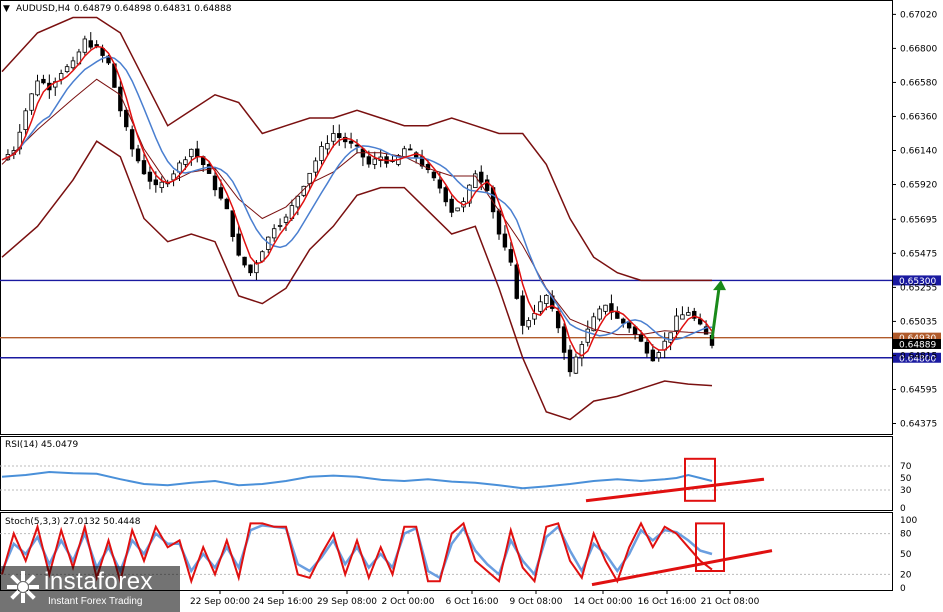  Describe the element at coordinates (918, 220) in the screenshot. I see `price-y-tick-label: 0.65695` at that location.